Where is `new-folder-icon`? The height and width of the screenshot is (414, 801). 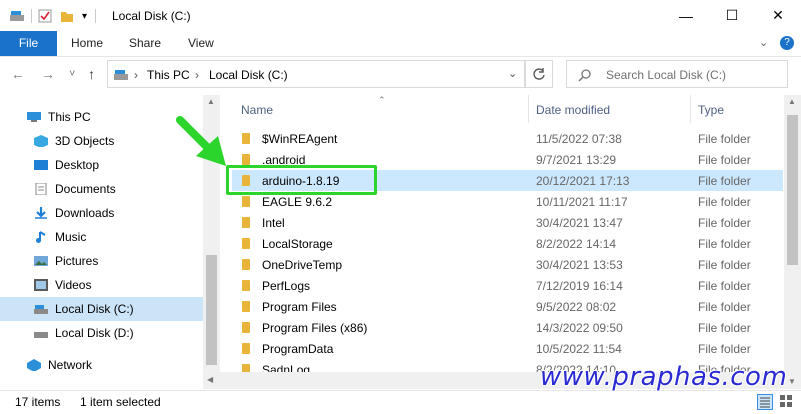
new-folder-icon is located at coordinates (67, 16).